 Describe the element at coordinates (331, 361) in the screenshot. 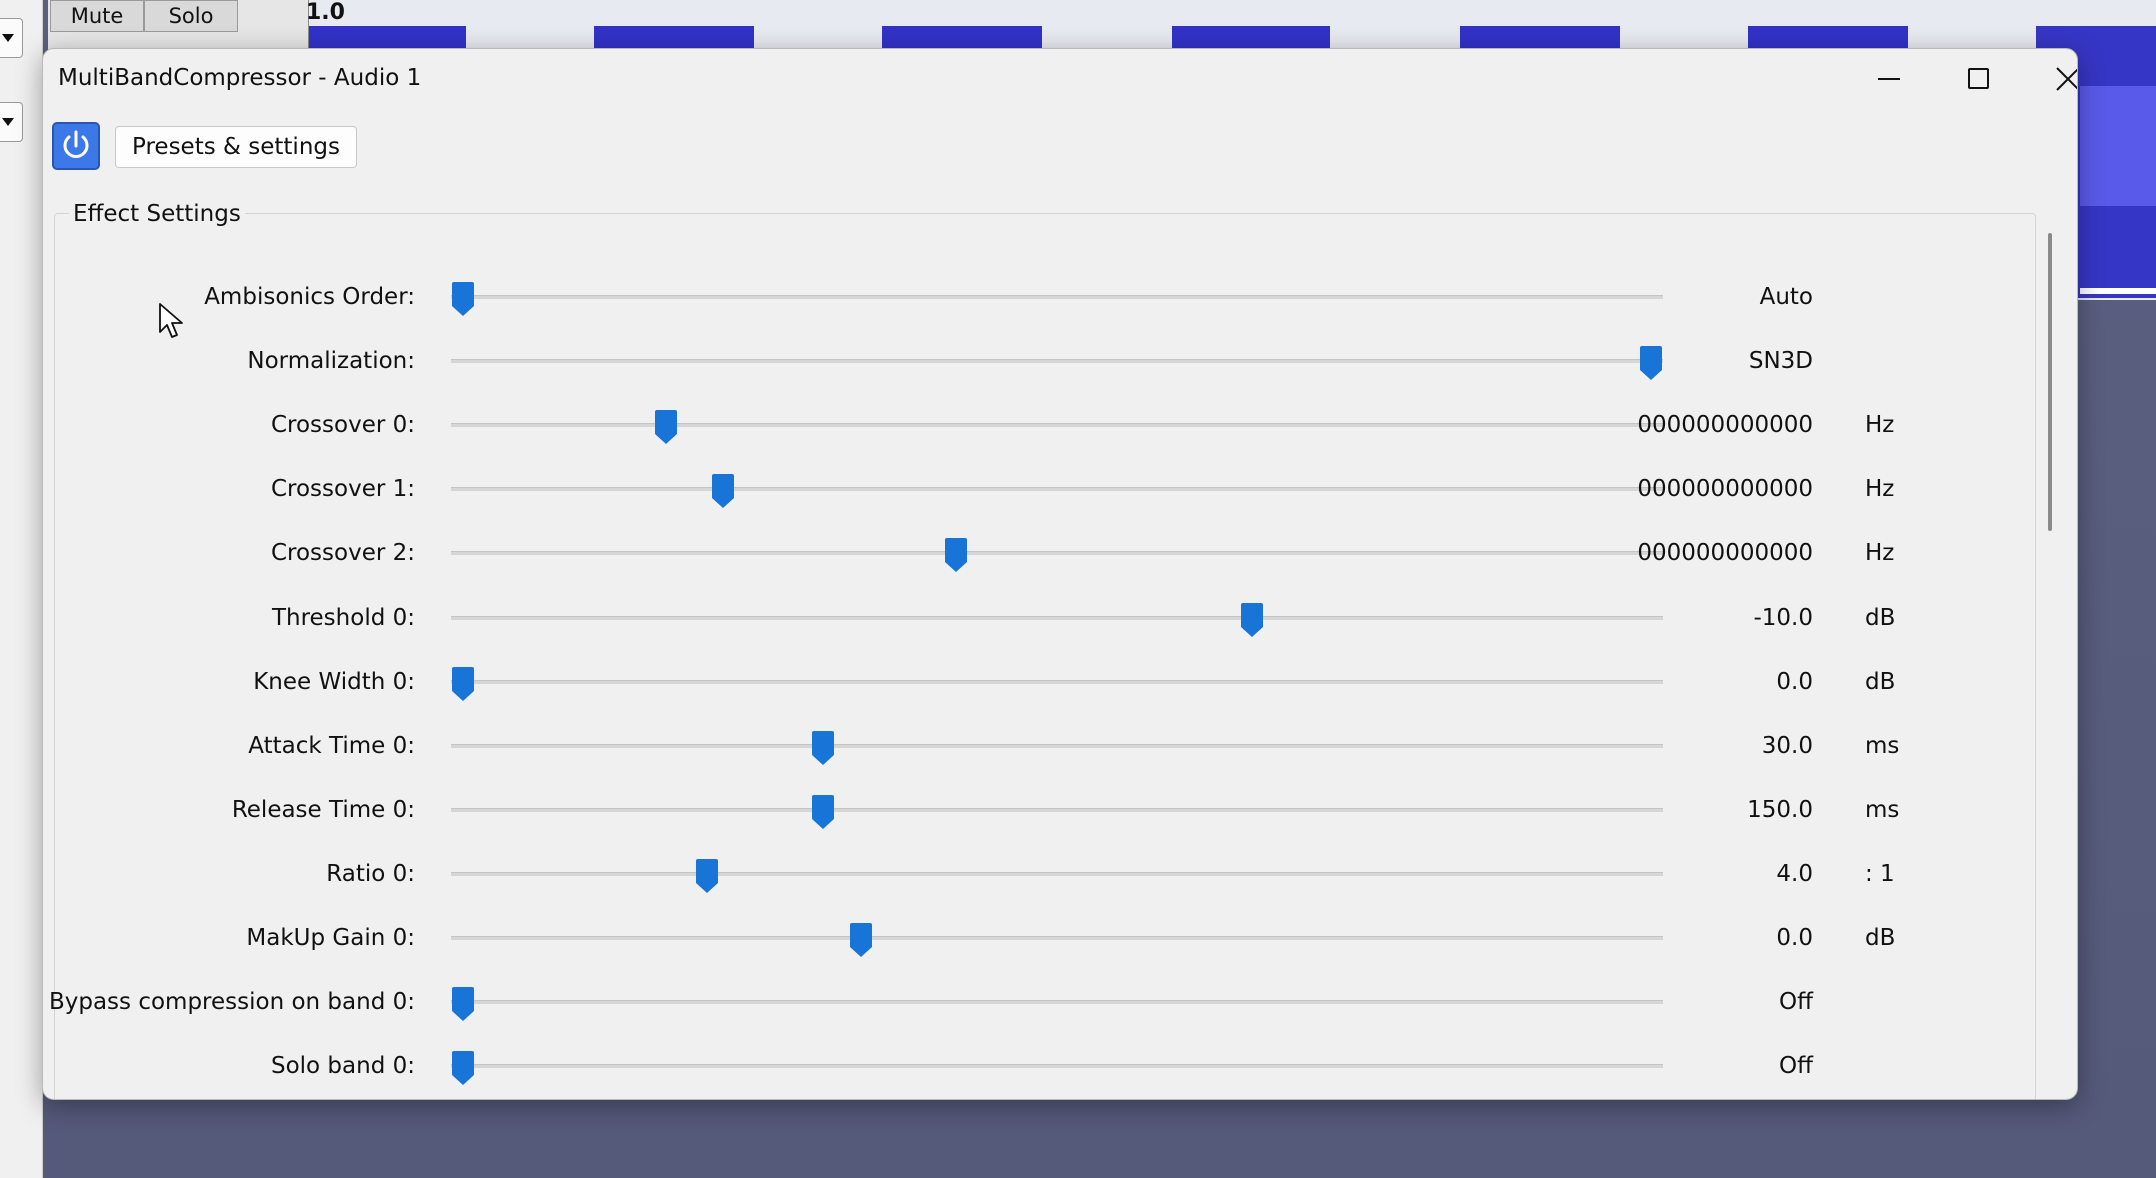

I see `setting-label: Normalization:` at that location.